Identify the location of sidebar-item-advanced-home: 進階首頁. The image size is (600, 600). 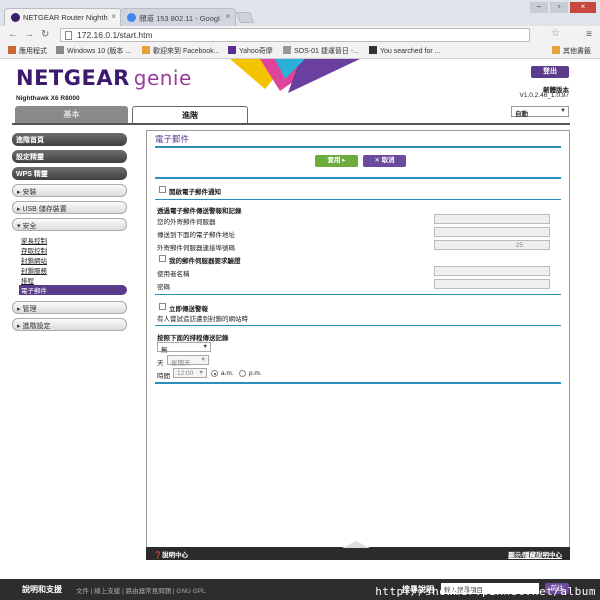
(69, 139).